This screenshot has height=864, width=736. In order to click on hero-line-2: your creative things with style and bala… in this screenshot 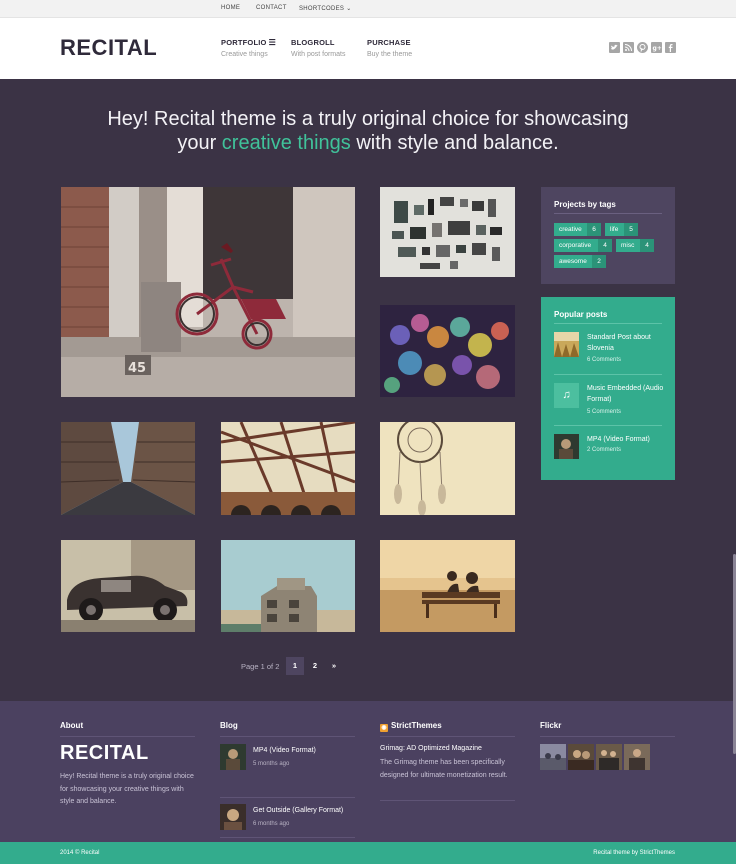, I will do `click(368, 143)`.